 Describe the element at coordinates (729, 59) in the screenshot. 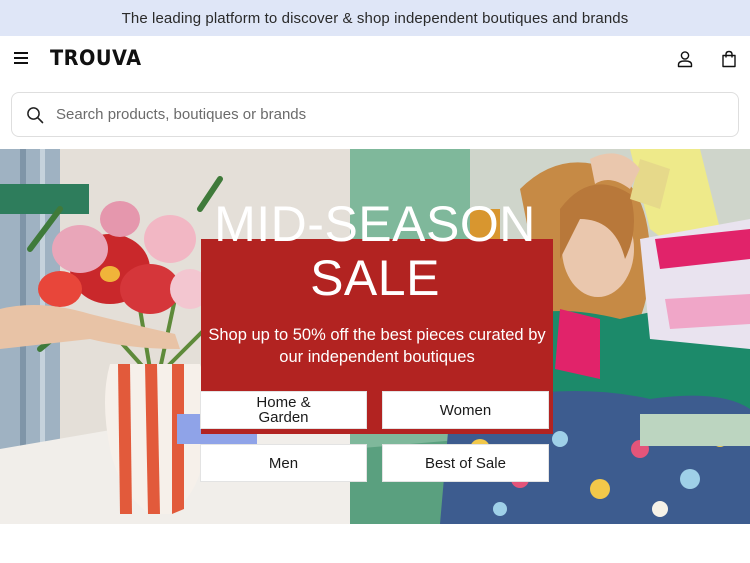

I see `shopping-bag-icon` at that location.